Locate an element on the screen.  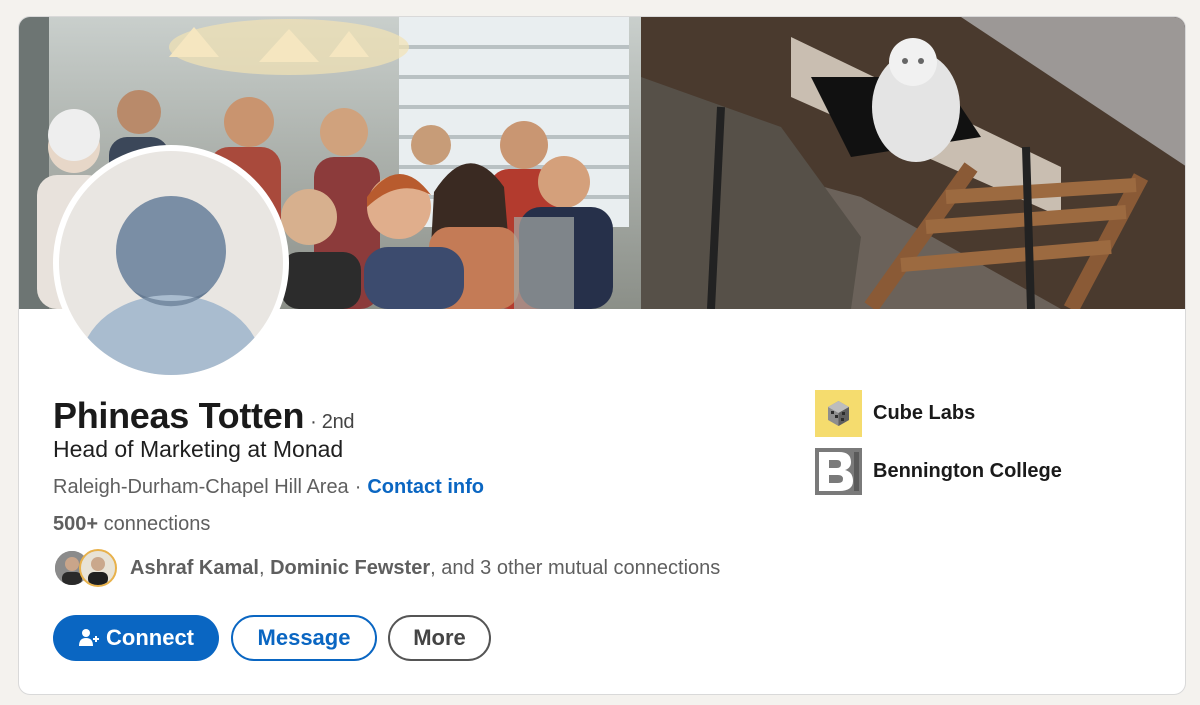
connections-count: 500+ is located at coordinates (76, 524).